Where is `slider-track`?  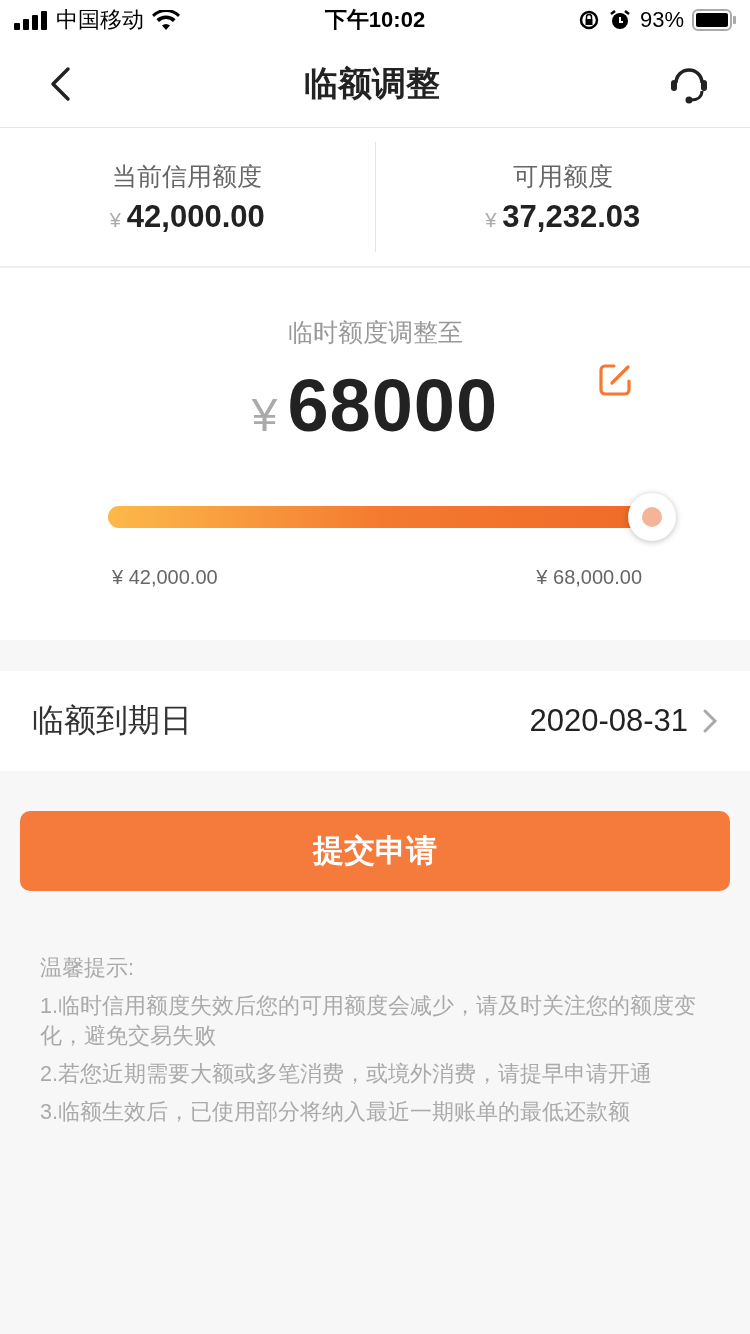
slider-track is located at coordinates (392, 517).